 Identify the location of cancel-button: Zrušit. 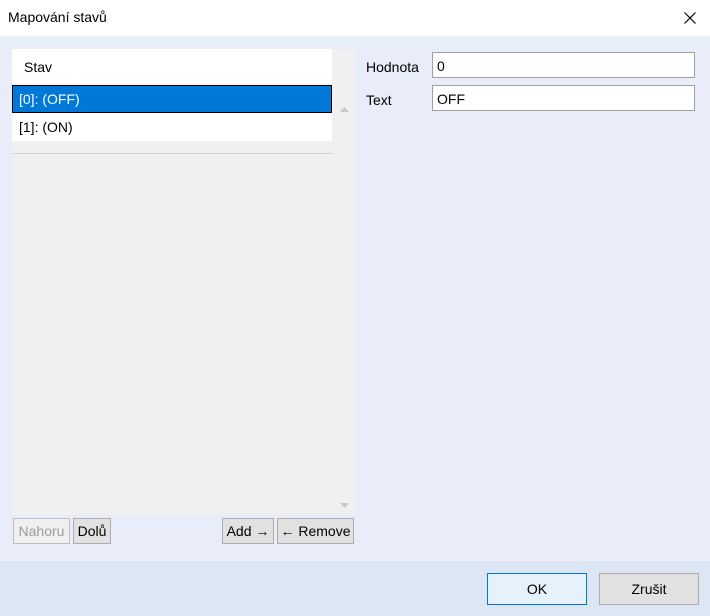
(649, 589).